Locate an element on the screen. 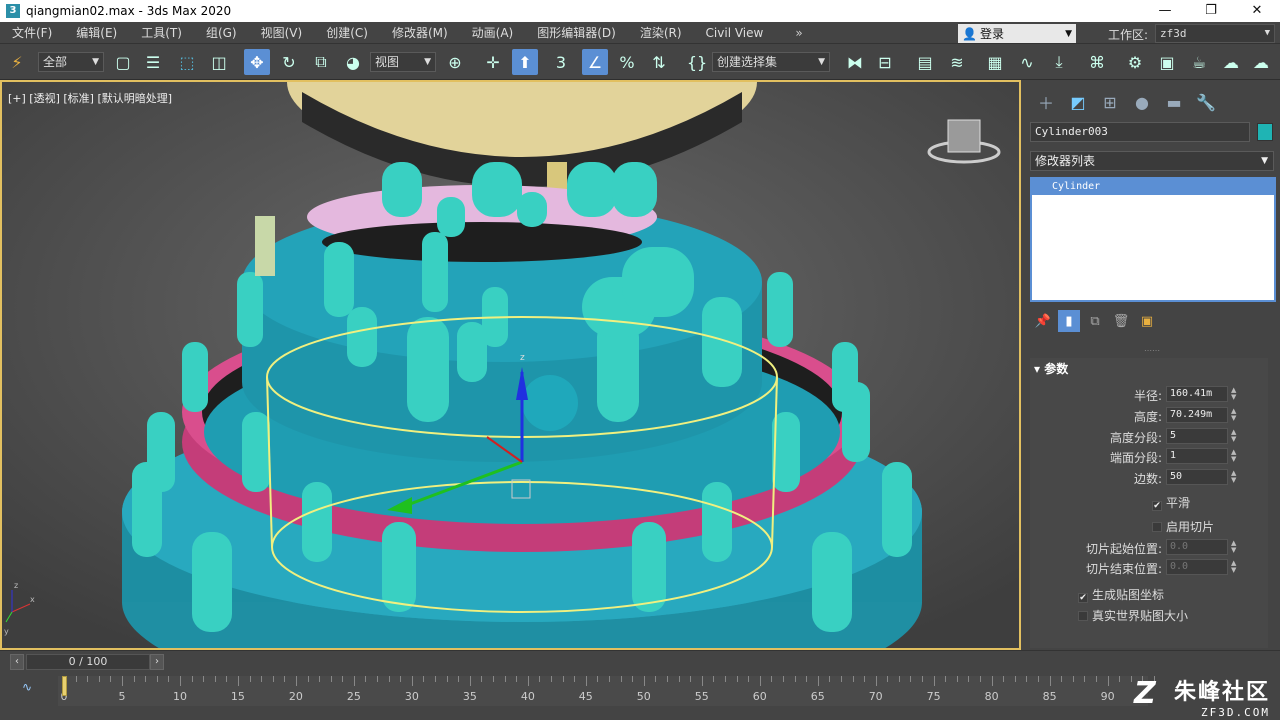 Image resolution: width=1280 pixels, height=720 pixels. timeline-tick-label: 50 is located at coordinates (643, 696).